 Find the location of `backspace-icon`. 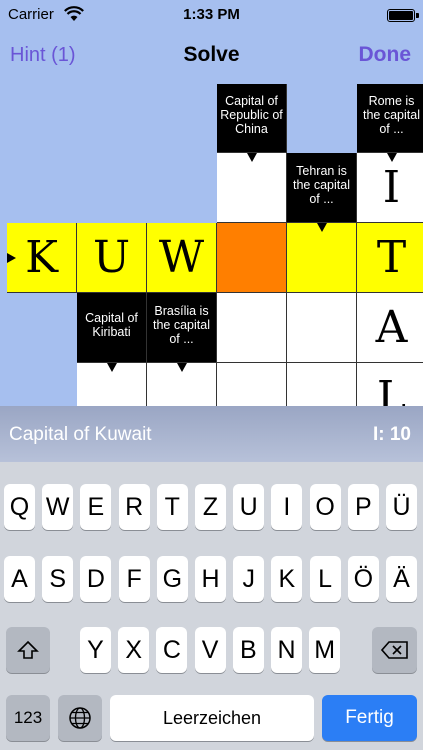

backspace-icon is located at coordinates (394, 650).